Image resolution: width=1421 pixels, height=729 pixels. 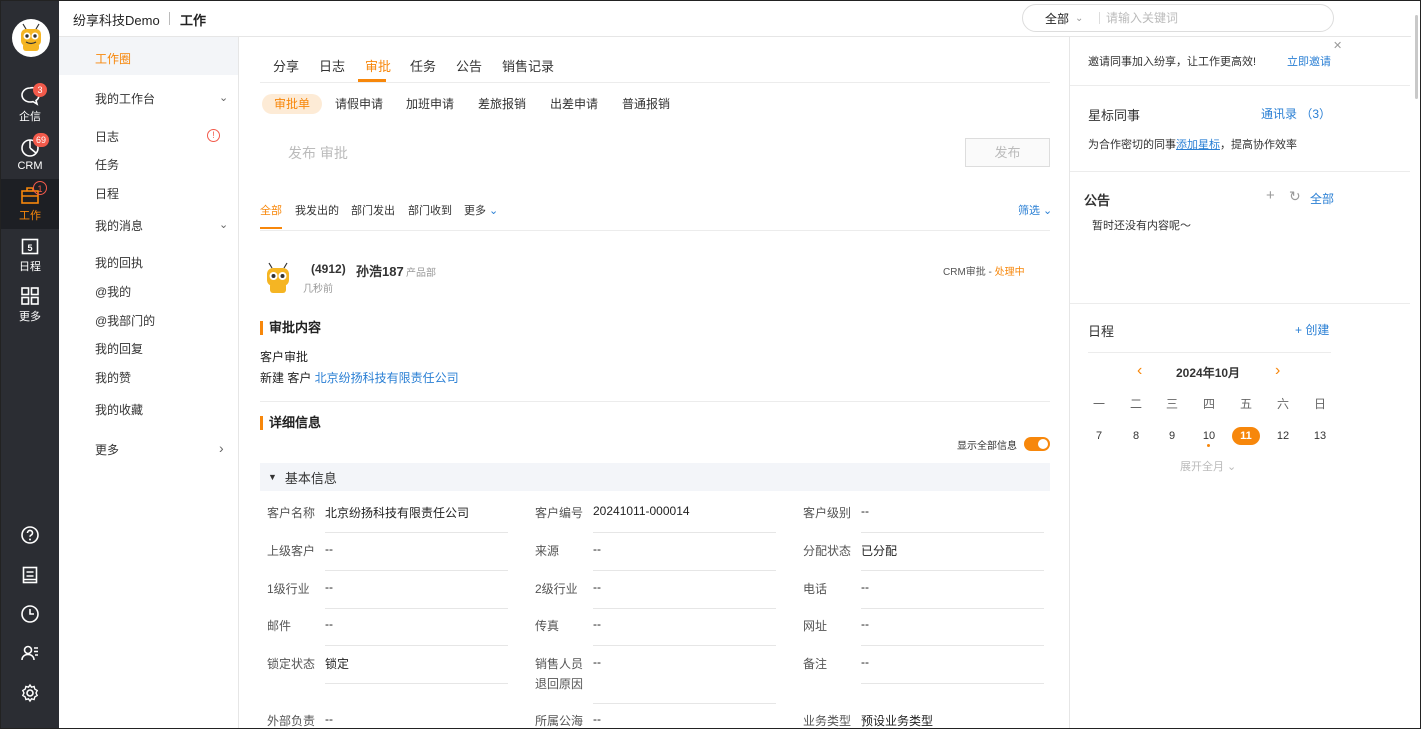 What do you see at coordinates (317, 210) in the screenshot?
I see `filter-sent-by-me: 我发出的` at bounding box center [317, 210].